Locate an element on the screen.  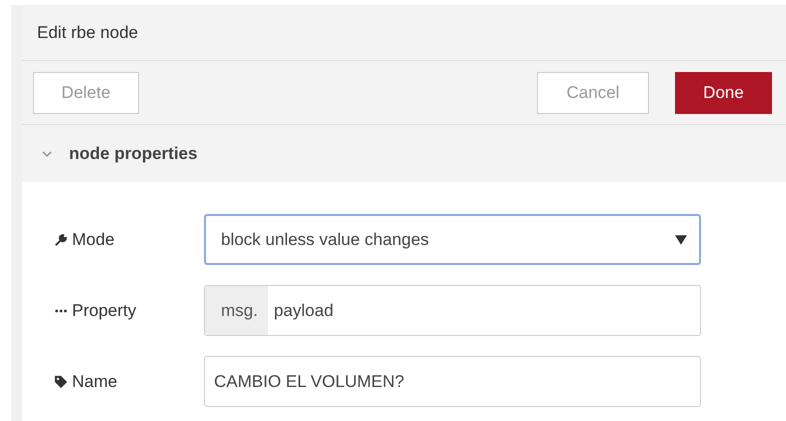
field-label: Name is located at coordinates (95, 382).